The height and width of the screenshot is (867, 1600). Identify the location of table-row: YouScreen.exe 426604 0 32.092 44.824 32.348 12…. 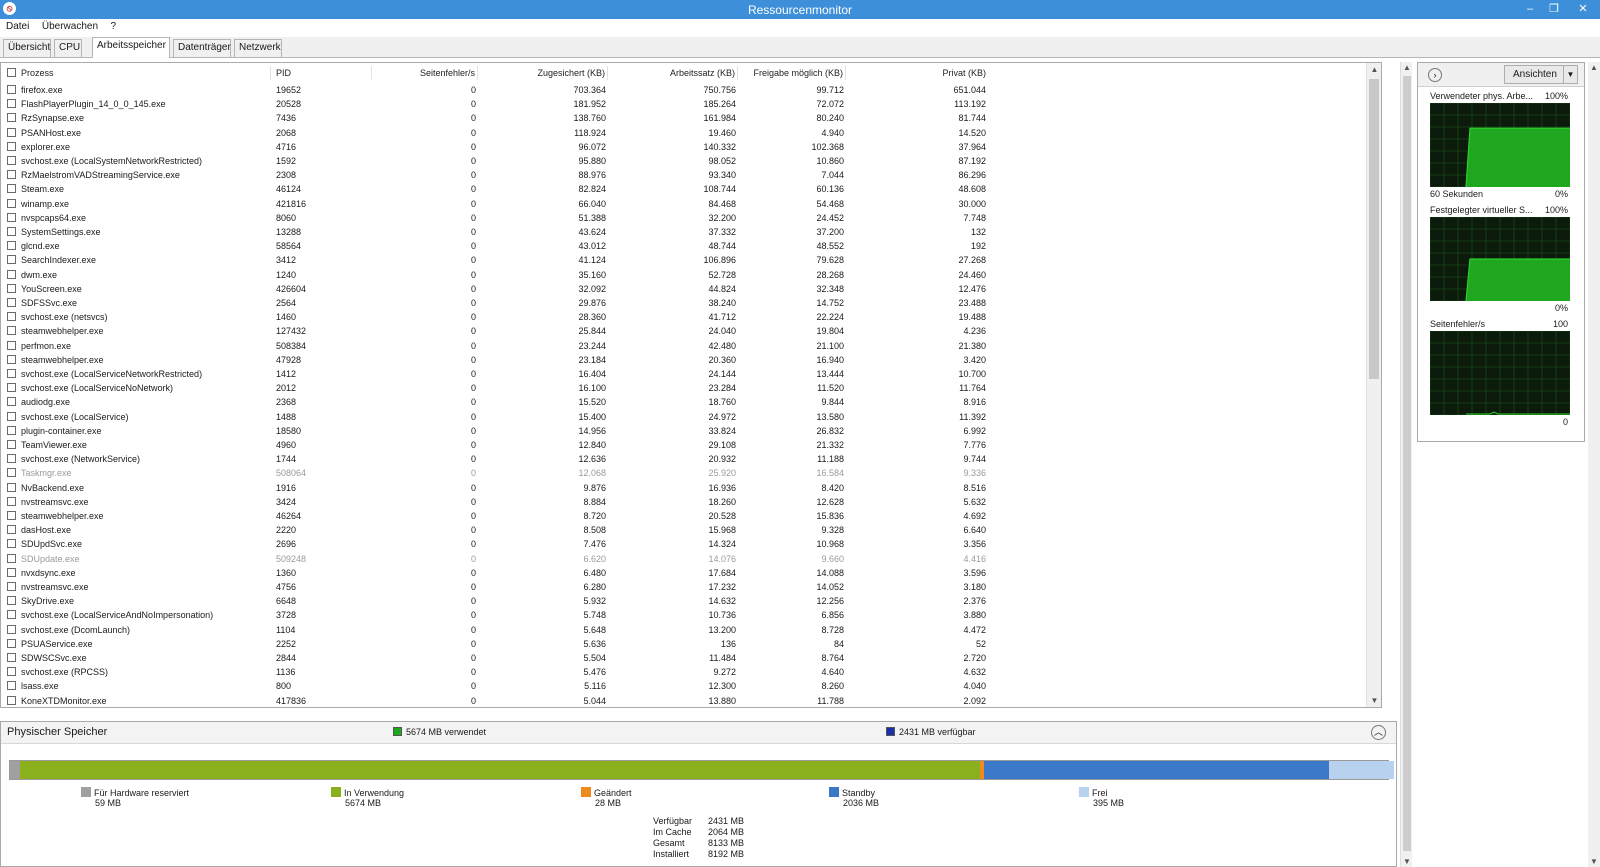
(501, 289).